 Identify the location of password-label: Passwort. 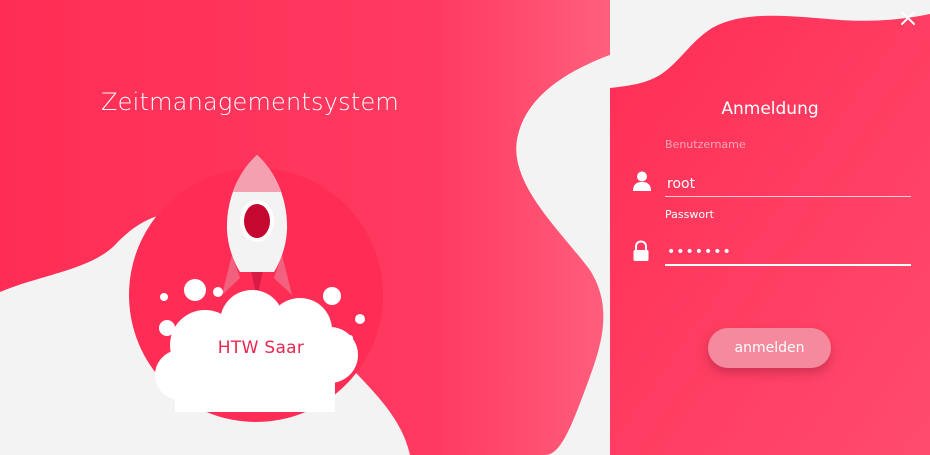
(689, 214).